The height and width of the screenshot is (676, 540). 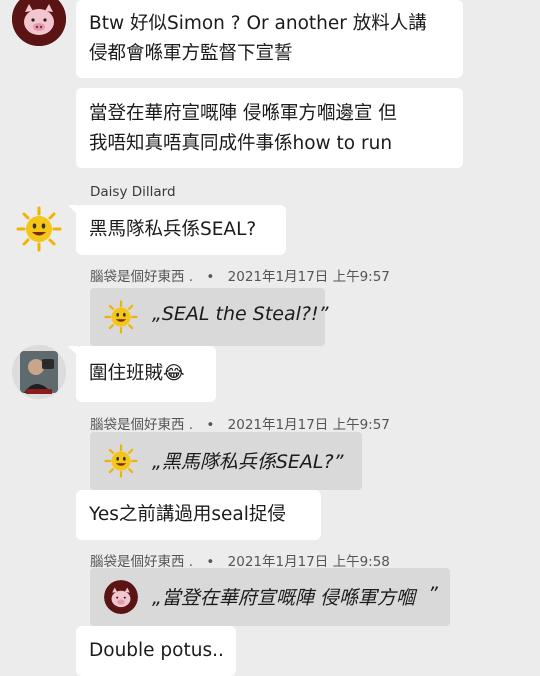 What do you see at coordinates (240, 314) in the screenshot?
I see `quote-text: „SEAL the Steal?!”` at bounding box center [240, 314].